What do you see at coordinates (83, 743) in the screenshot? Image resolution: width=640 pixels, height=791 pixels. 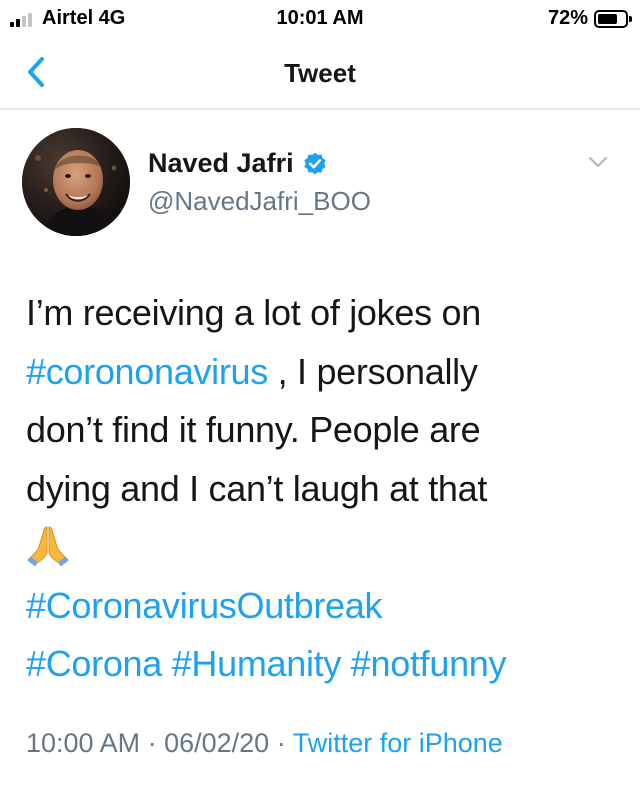 I see `tweet-time: 10:00 AM` at bounding box center [83, 743].